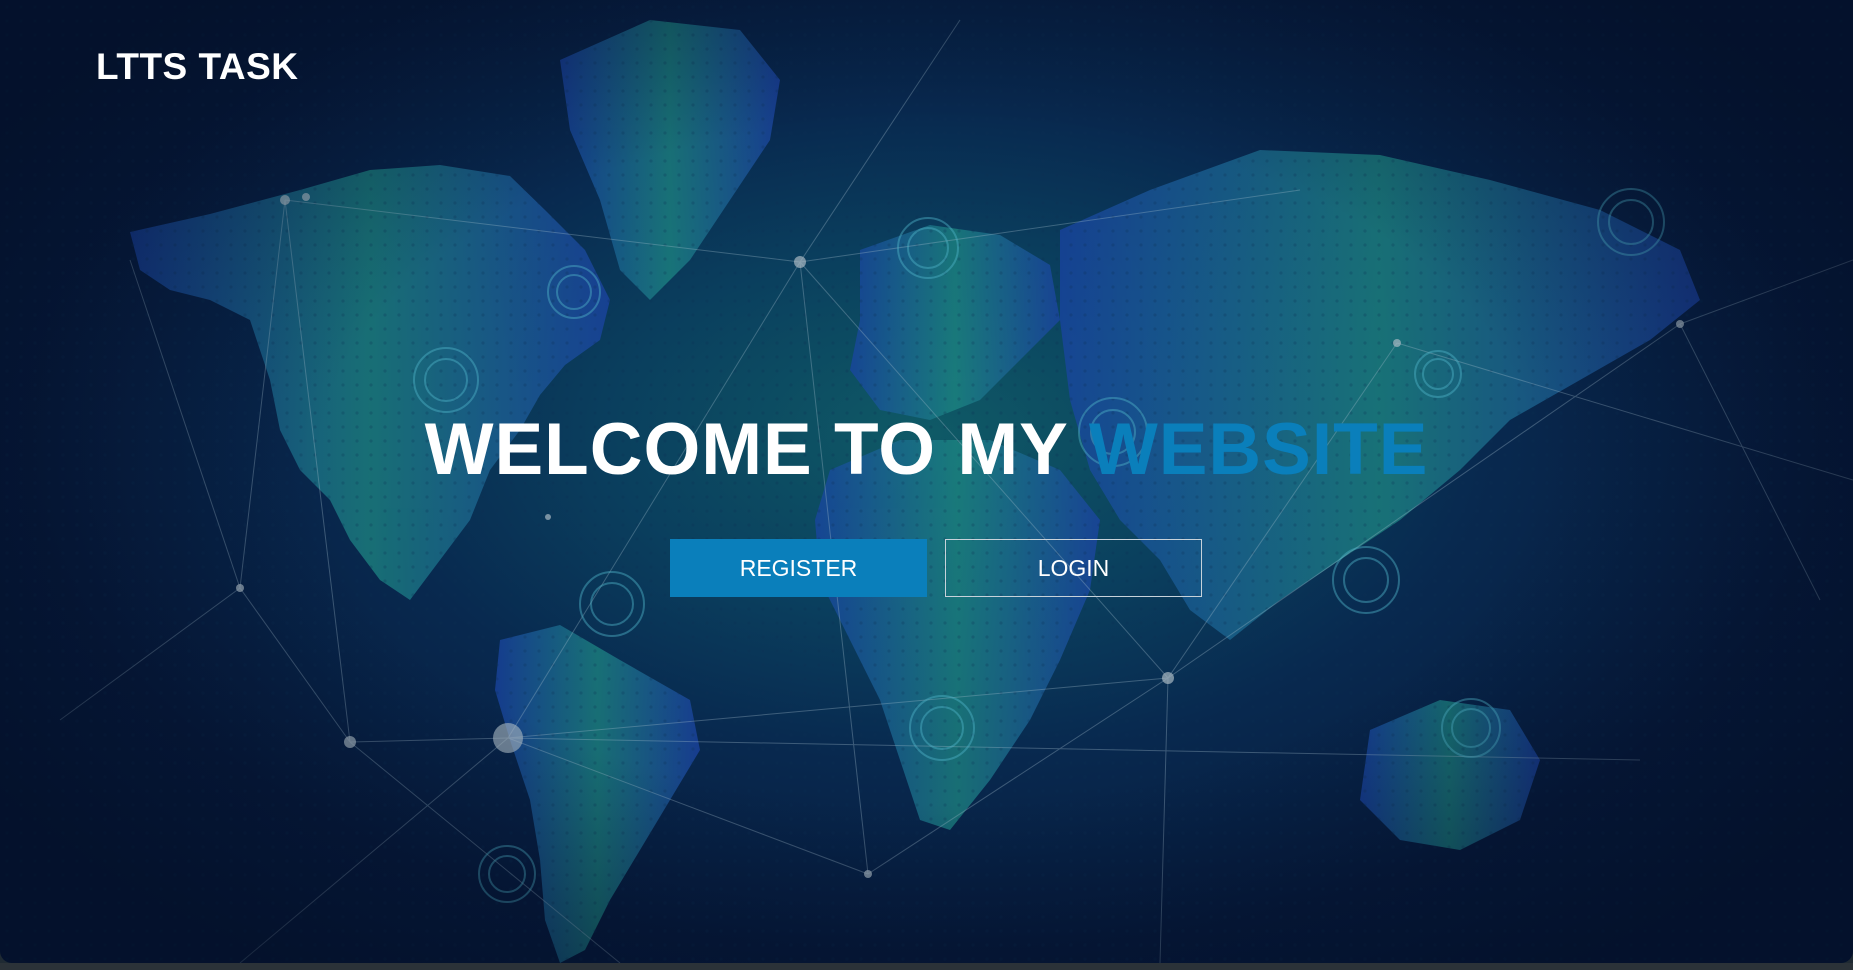 The image size is (1853, 970). I want to click on hero-title: WELCOME TO MY WEBSITE, so click(926, 450).